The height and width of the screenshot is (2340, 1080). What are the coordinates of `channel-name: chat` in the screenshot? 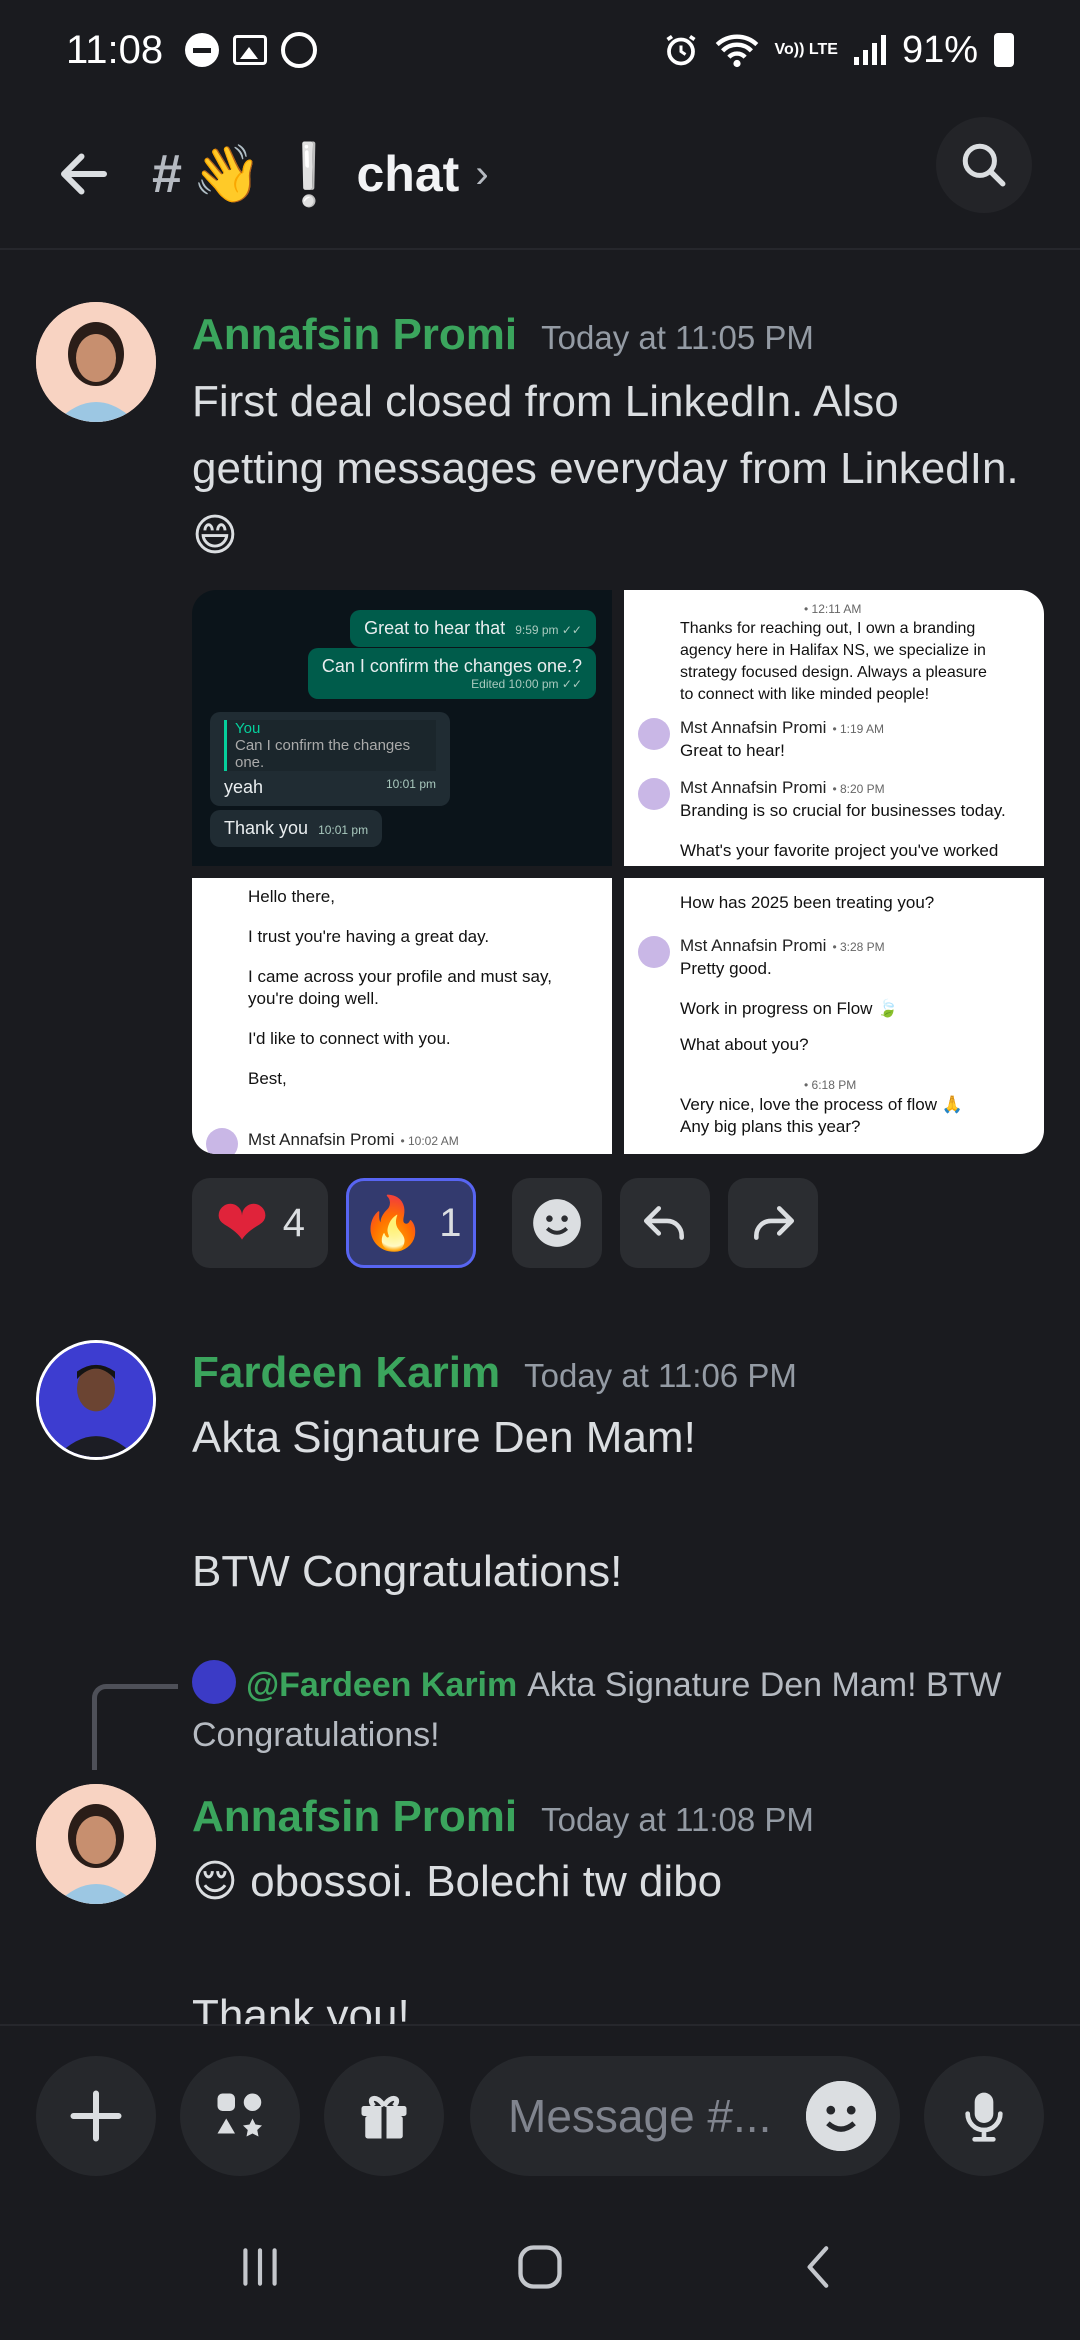 It's located at (408, 174).